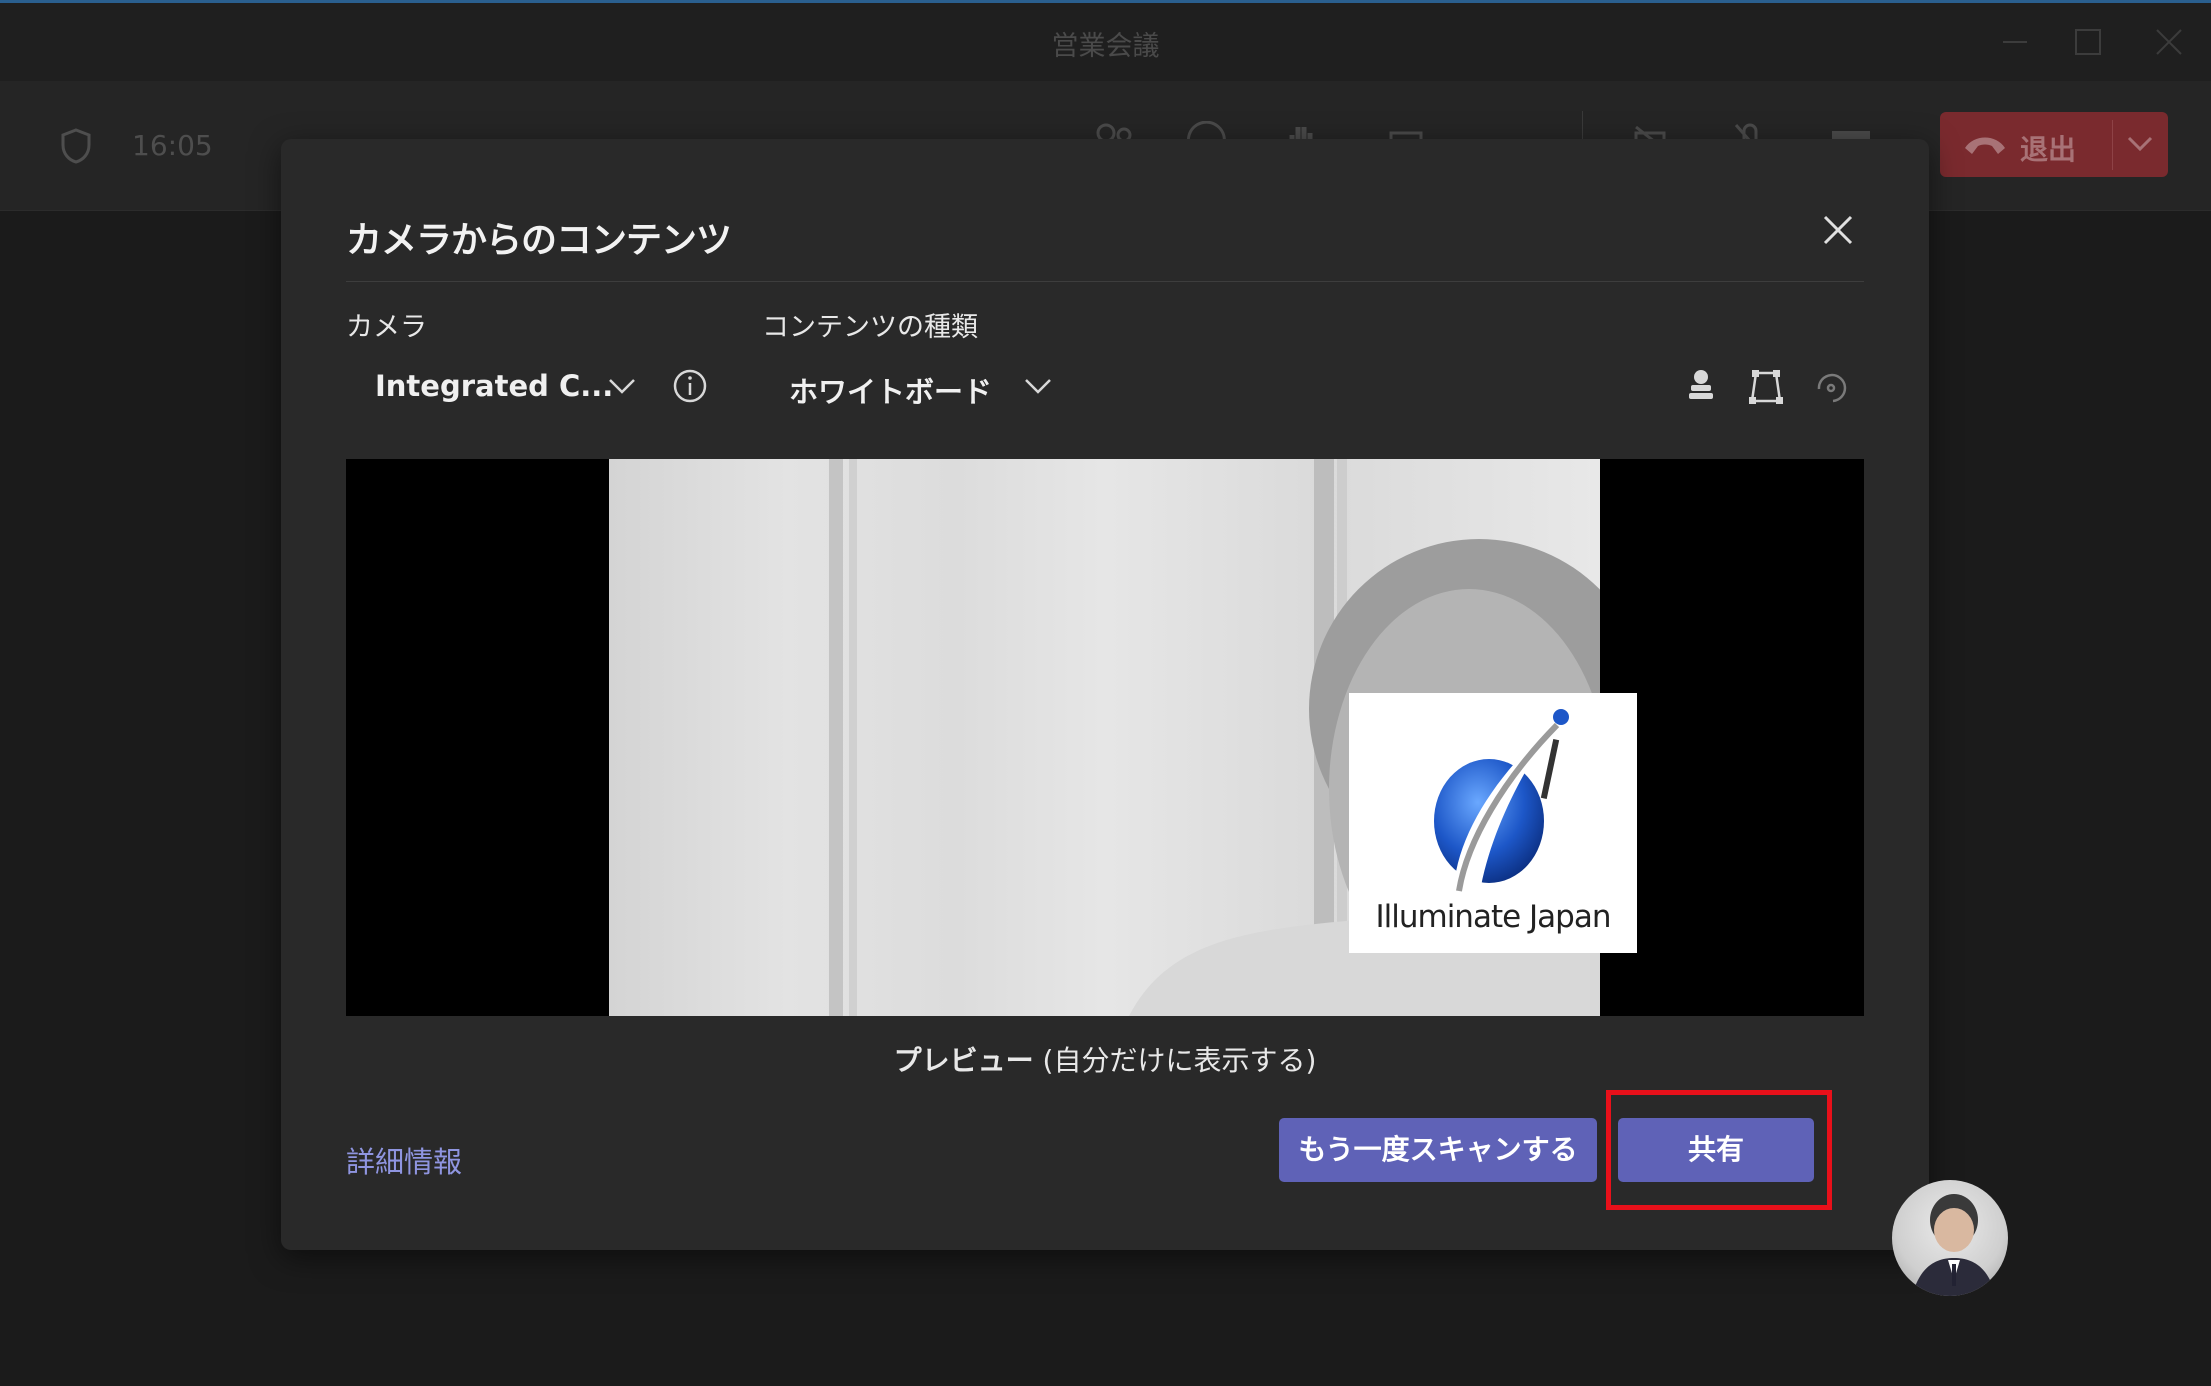  I want to click on title-divider, so click(1105, 281).